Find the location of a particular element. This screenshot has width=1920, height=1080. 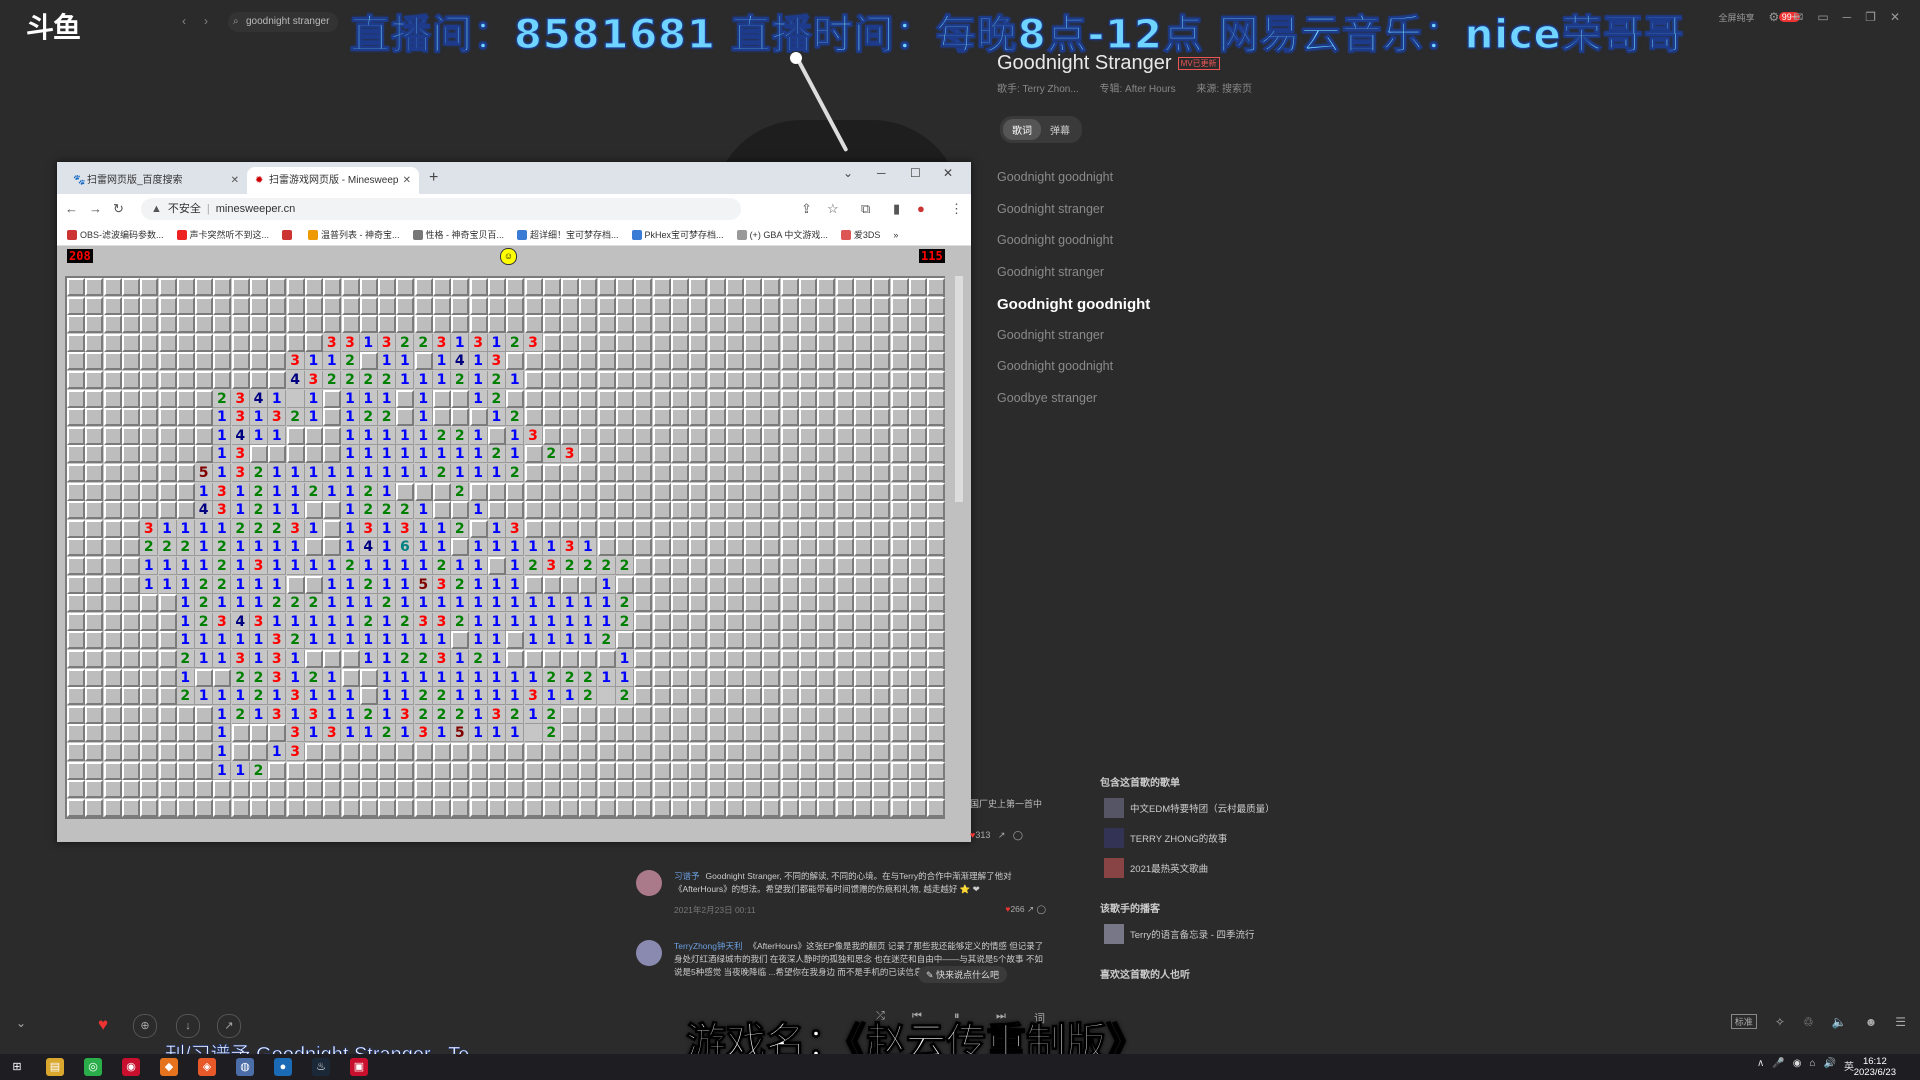

menu-icon: ⋮ is located at coordinates (956, 209).